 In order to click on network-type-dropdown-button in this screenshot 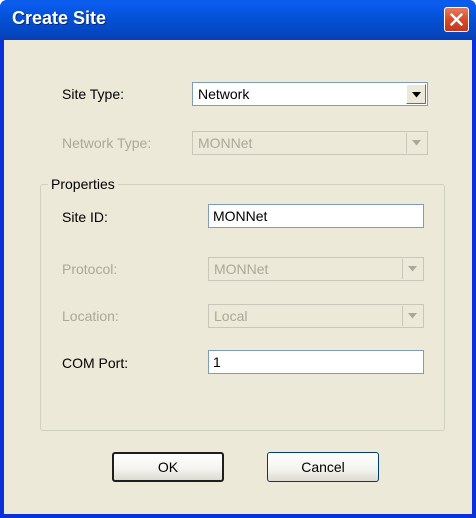, I will do `click(416, 143)`.